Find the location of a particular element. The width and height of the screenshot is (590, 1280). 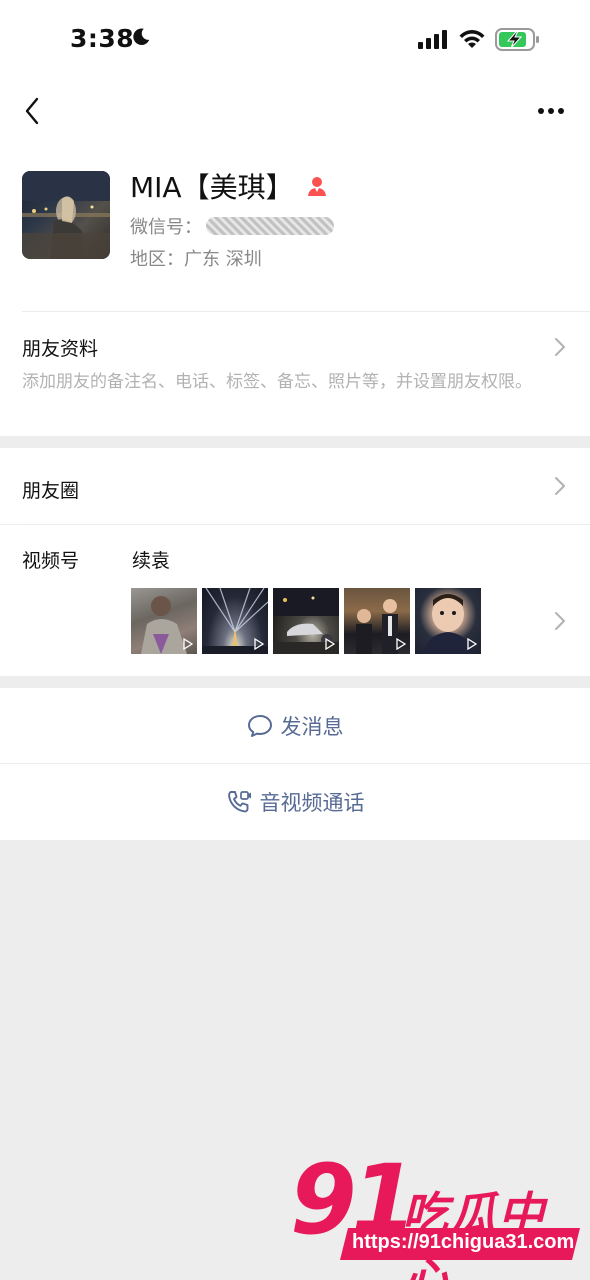

channels-title: 视频号 is located at coordinates (51, 561).